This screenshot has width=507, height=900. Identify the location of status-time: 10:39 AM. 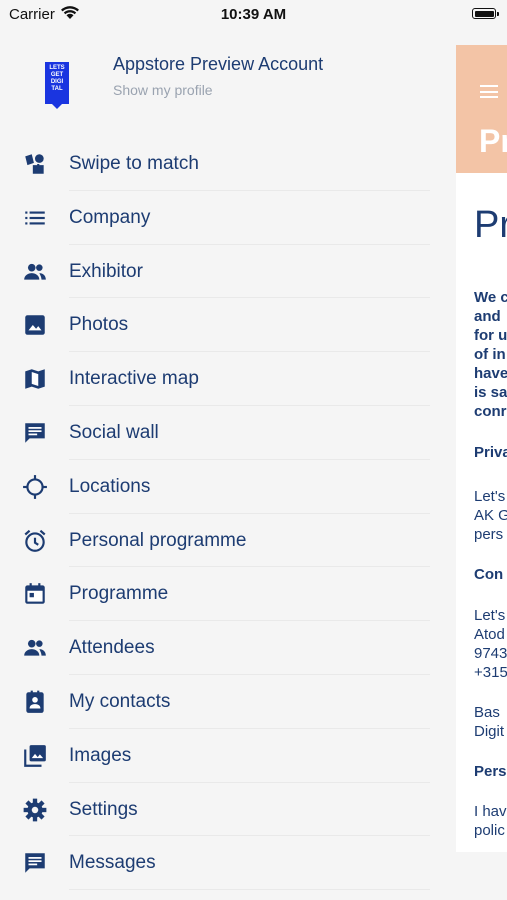
(253, 14).